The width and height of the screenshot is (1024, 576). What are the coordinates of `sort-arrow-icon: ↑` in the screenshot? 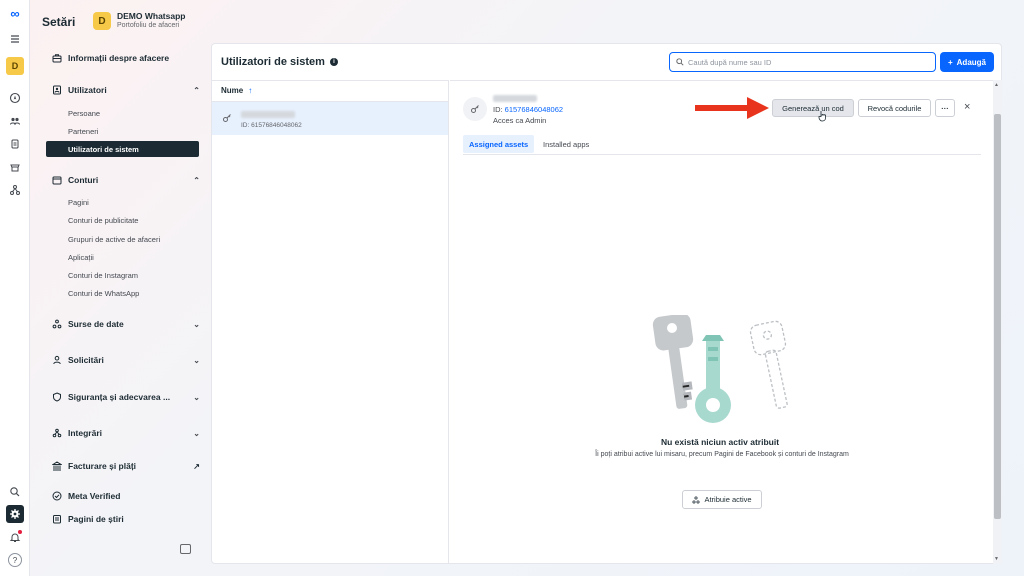 It's located at (250, 90).